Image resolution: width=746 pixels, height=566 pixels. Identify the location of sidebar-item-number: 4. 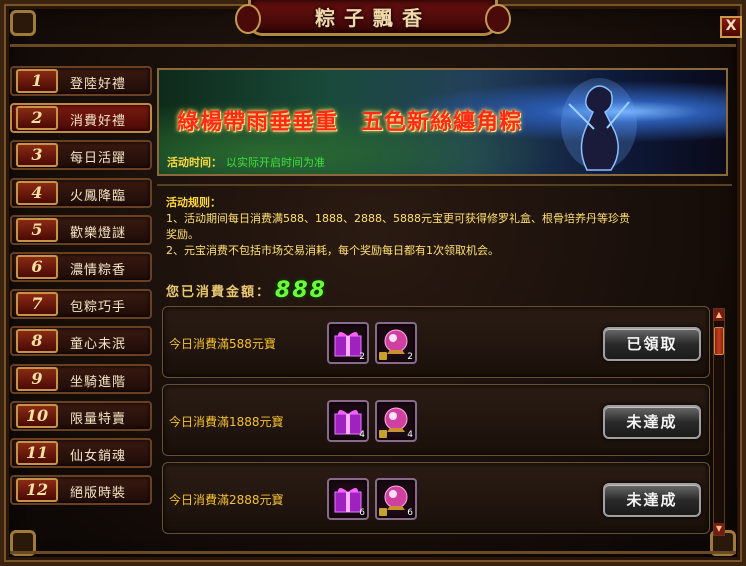
(37, 192).